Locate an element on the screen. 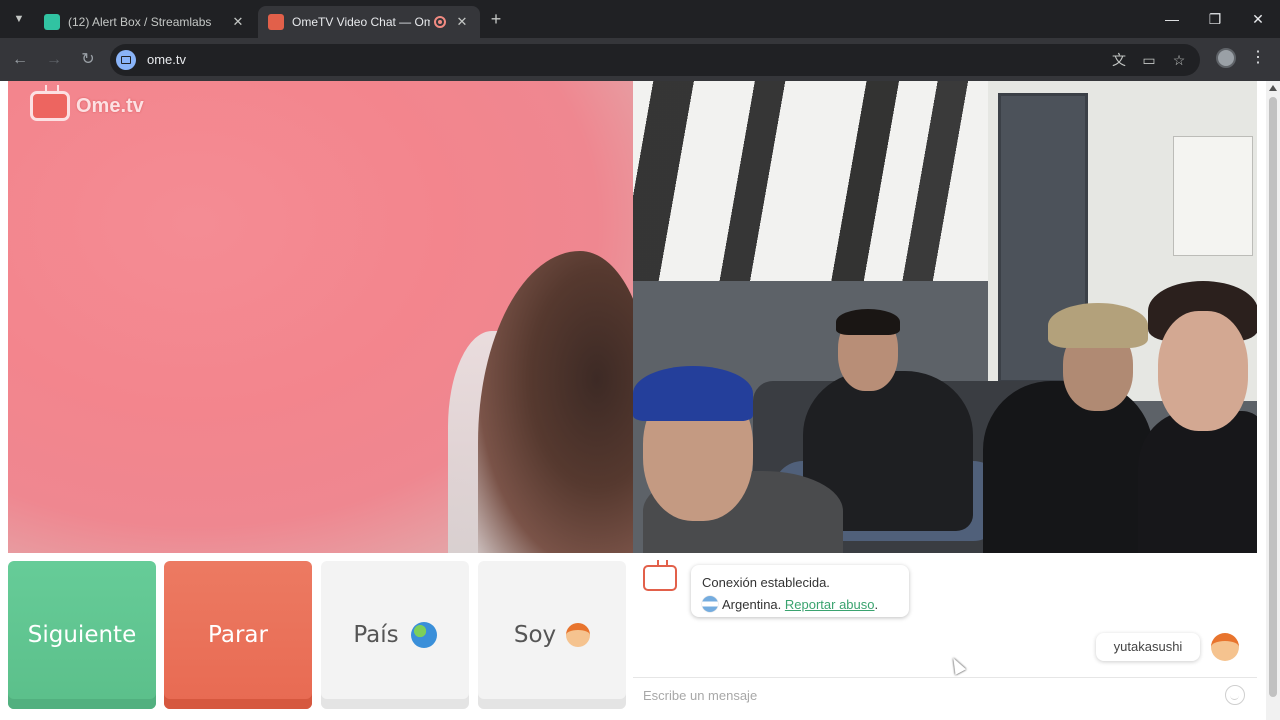  address-bar: ome.tv 文 ▭ ☆ is located at coordinates (655, 60).